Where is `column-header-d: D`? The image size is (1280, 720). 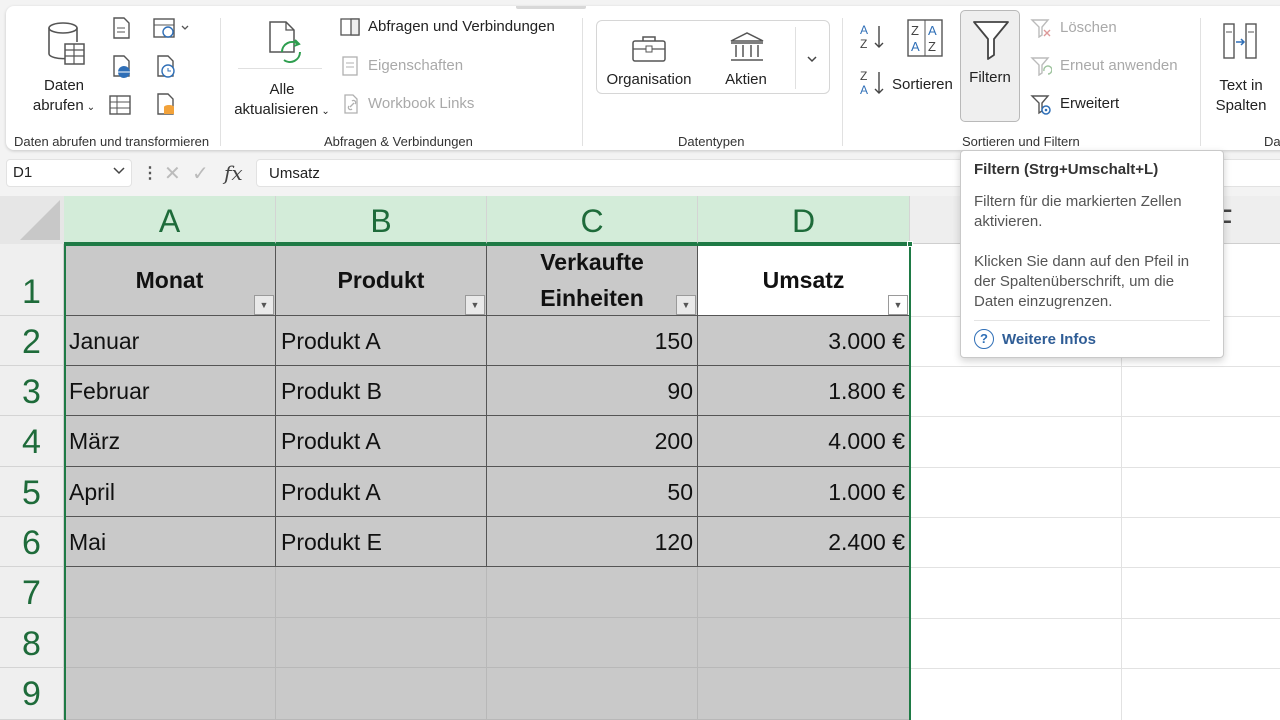 column-header-d: D is located at coordinates (804, 220).